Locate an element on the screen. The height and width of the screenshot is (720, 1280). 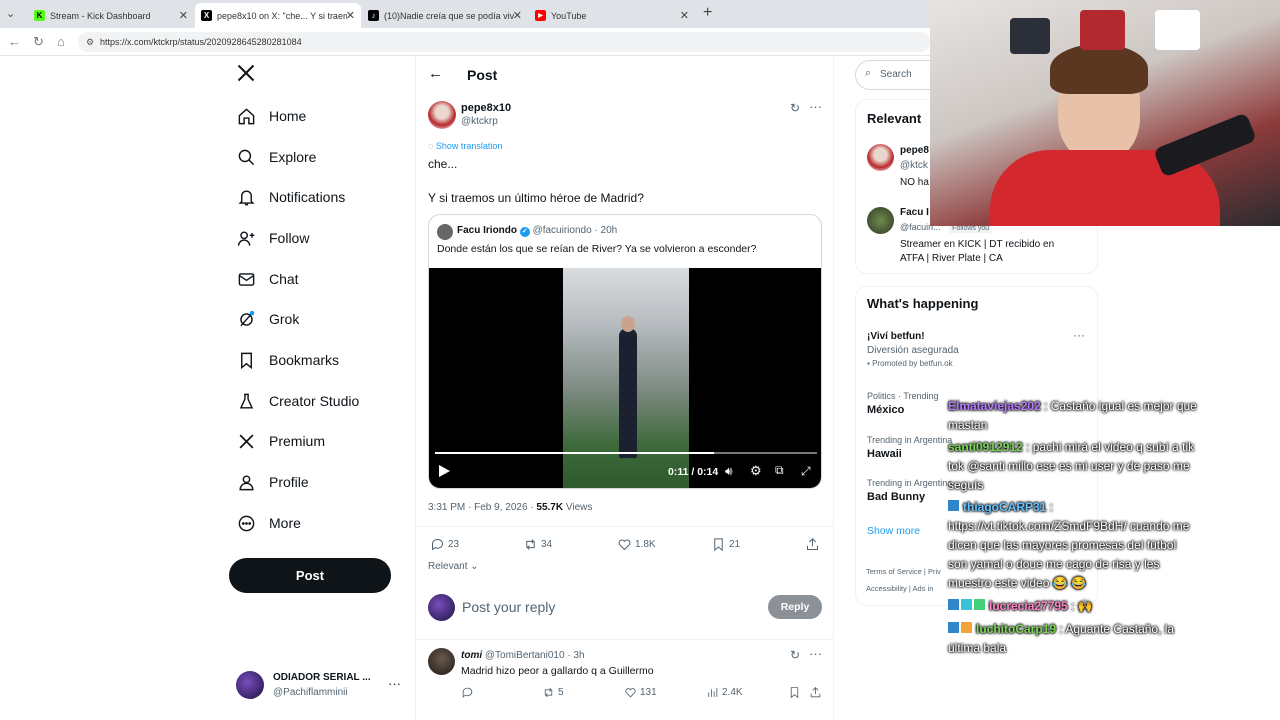
video-player: 0:11 / 0:14 🔊︎ ⚙ ⧉ ⤢ is located at coordinates (625, 378).